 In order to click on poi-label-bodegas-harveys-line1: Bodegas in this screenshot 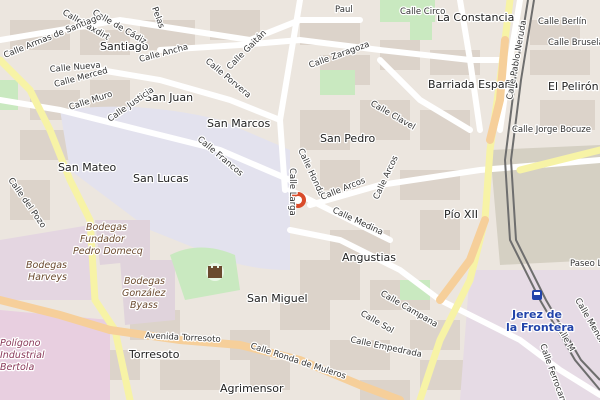, I will do `click(46, 265)`.